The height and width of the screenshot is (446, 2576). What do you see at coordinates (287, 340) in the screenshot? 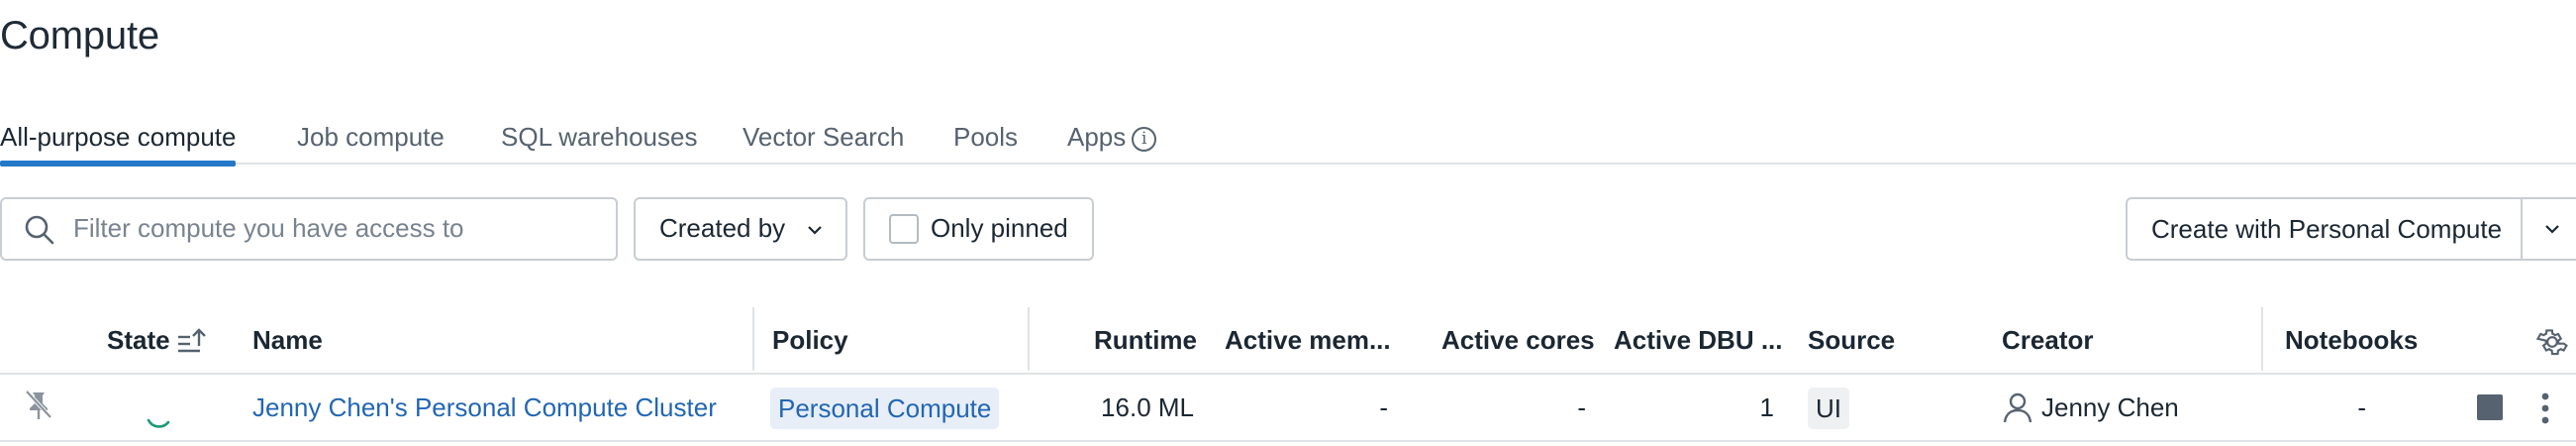
I see `column-header-name: Name` at bounding box center [287, 340].